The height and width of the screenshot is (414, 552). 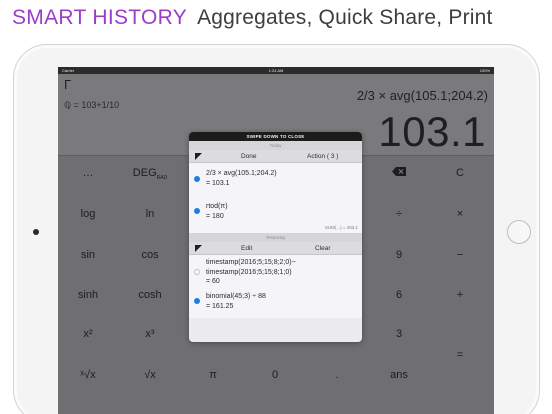 I want to click on camera-icon, so click(x=36, y=232).